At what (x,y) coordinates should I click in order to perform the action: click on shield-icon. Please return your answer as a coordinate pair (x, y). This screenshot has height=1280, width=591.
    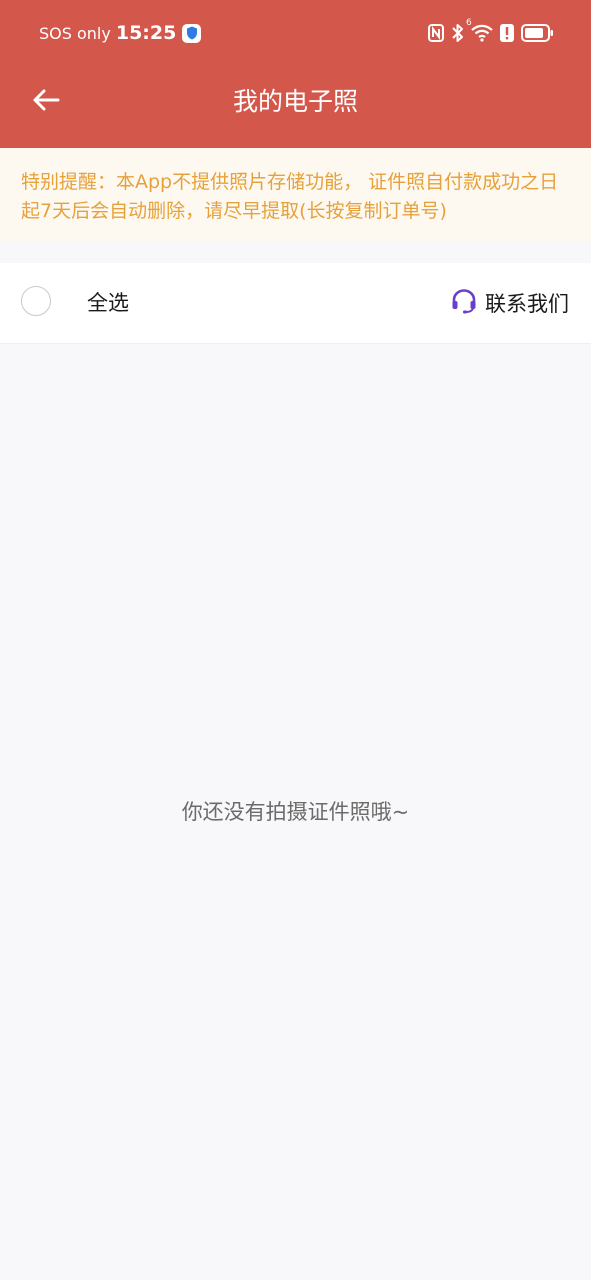
    Looking at the image, I should click on (192, 33).